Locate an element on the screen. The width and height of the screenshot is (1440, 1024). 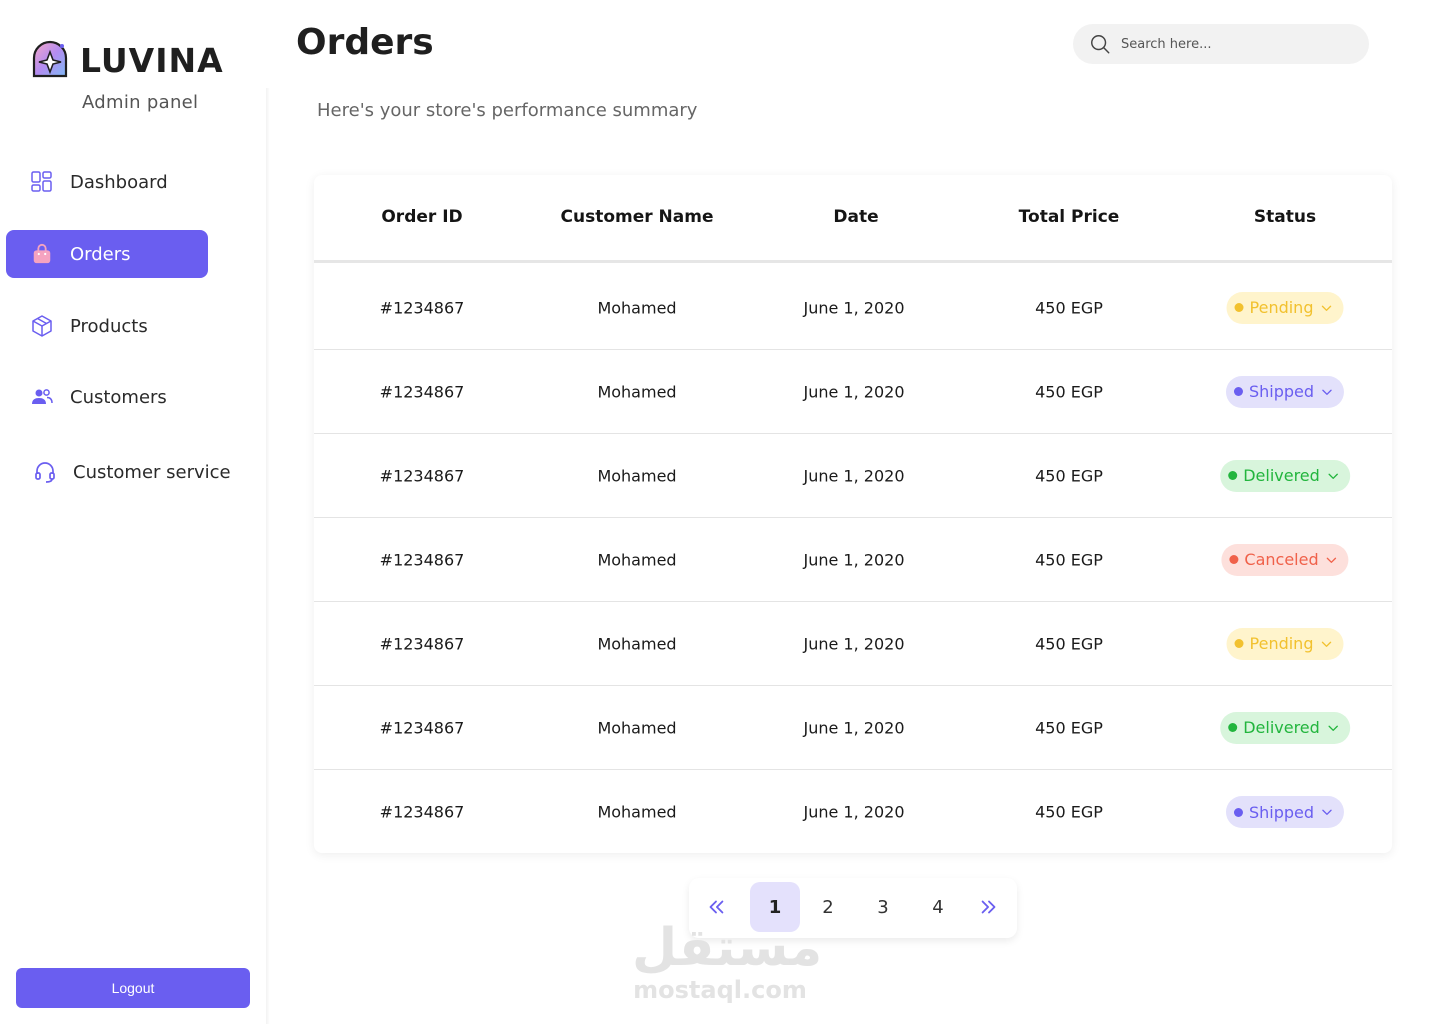
double-chevron-right-icon is located at coordinates (988, 907).